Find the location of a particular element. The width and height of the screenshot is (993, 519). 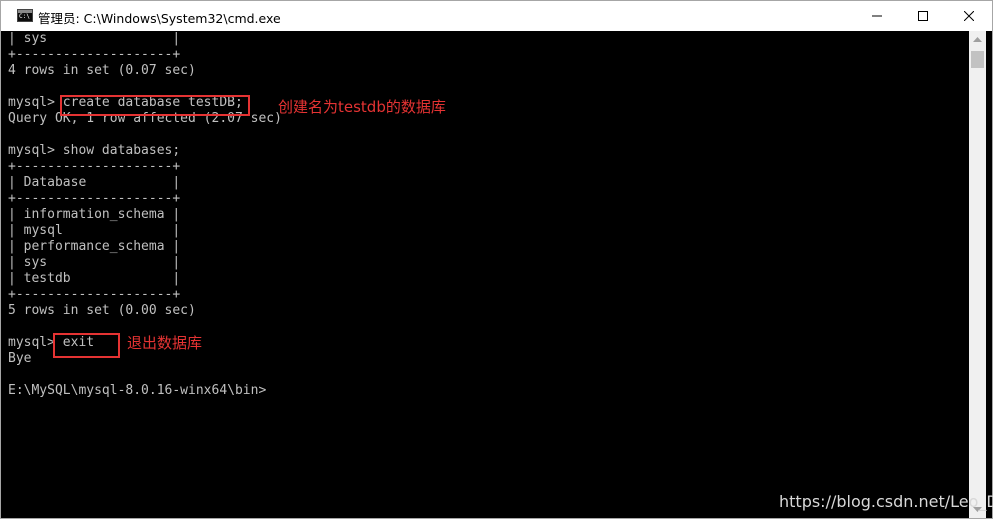

console-line: | Database | is located at coordinates (94, 182).